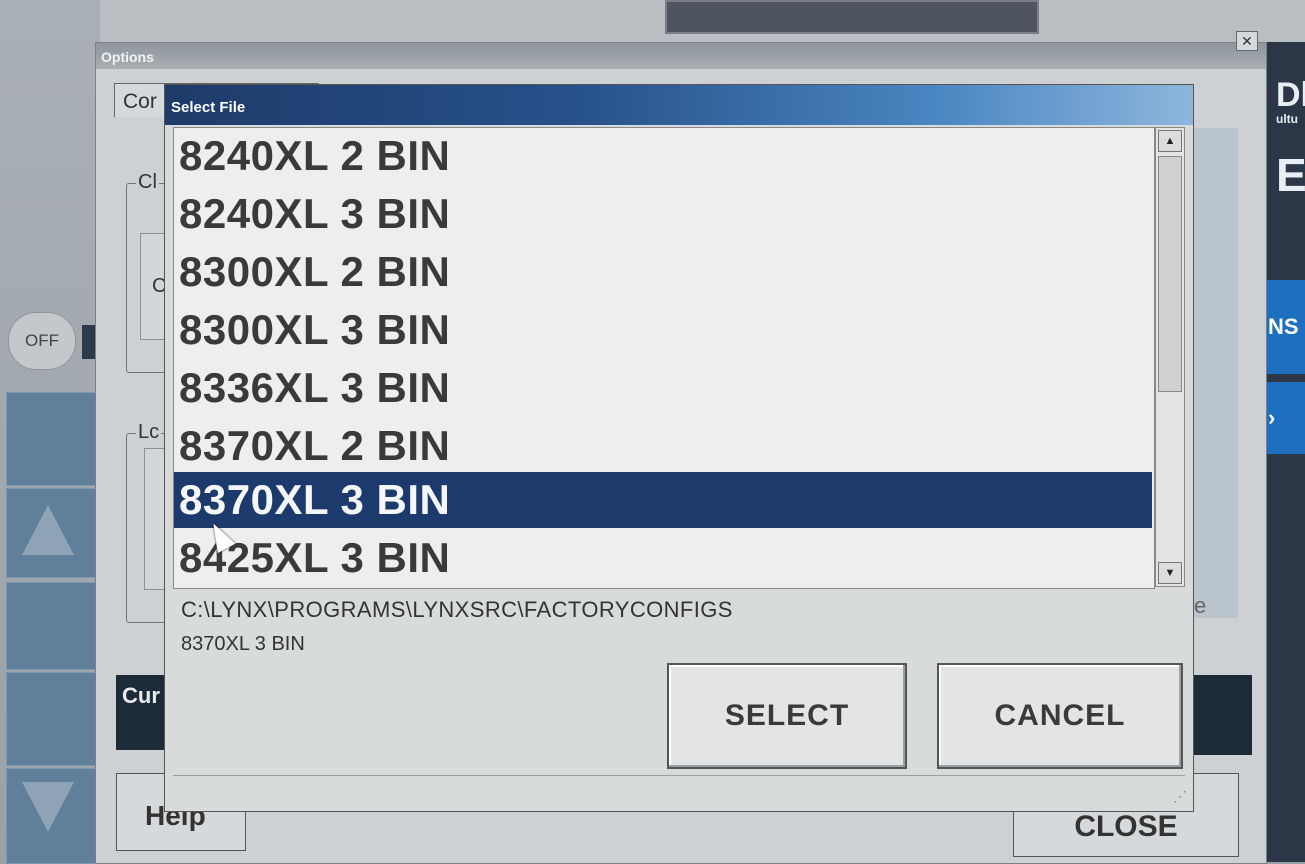 The height and width of the screenshot is (864, 1305). Describe the element at coordinates (48, 530) in the screenshot. I see `arrow-up-icon` at that location.